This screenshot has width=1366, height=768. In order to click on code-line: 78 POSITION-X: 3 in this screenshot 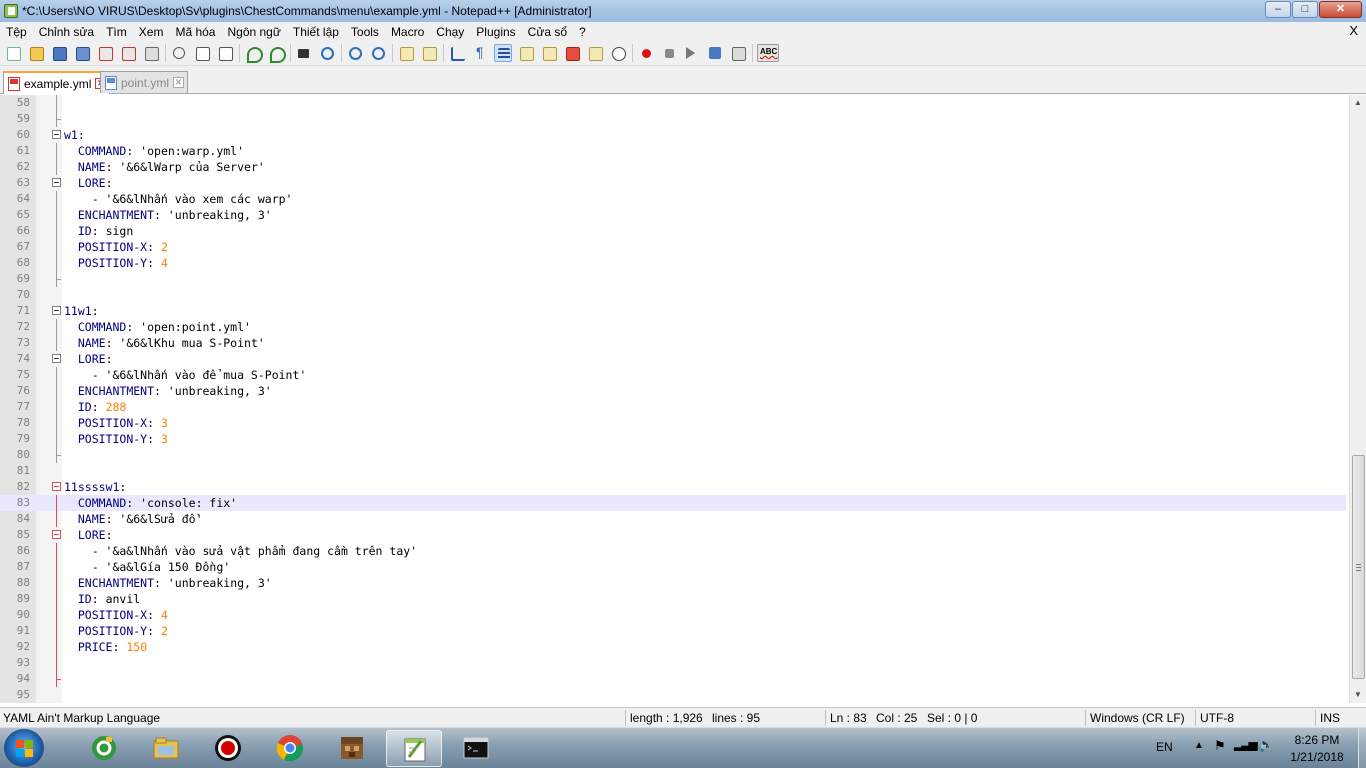, I will do `click(673, 423)`.